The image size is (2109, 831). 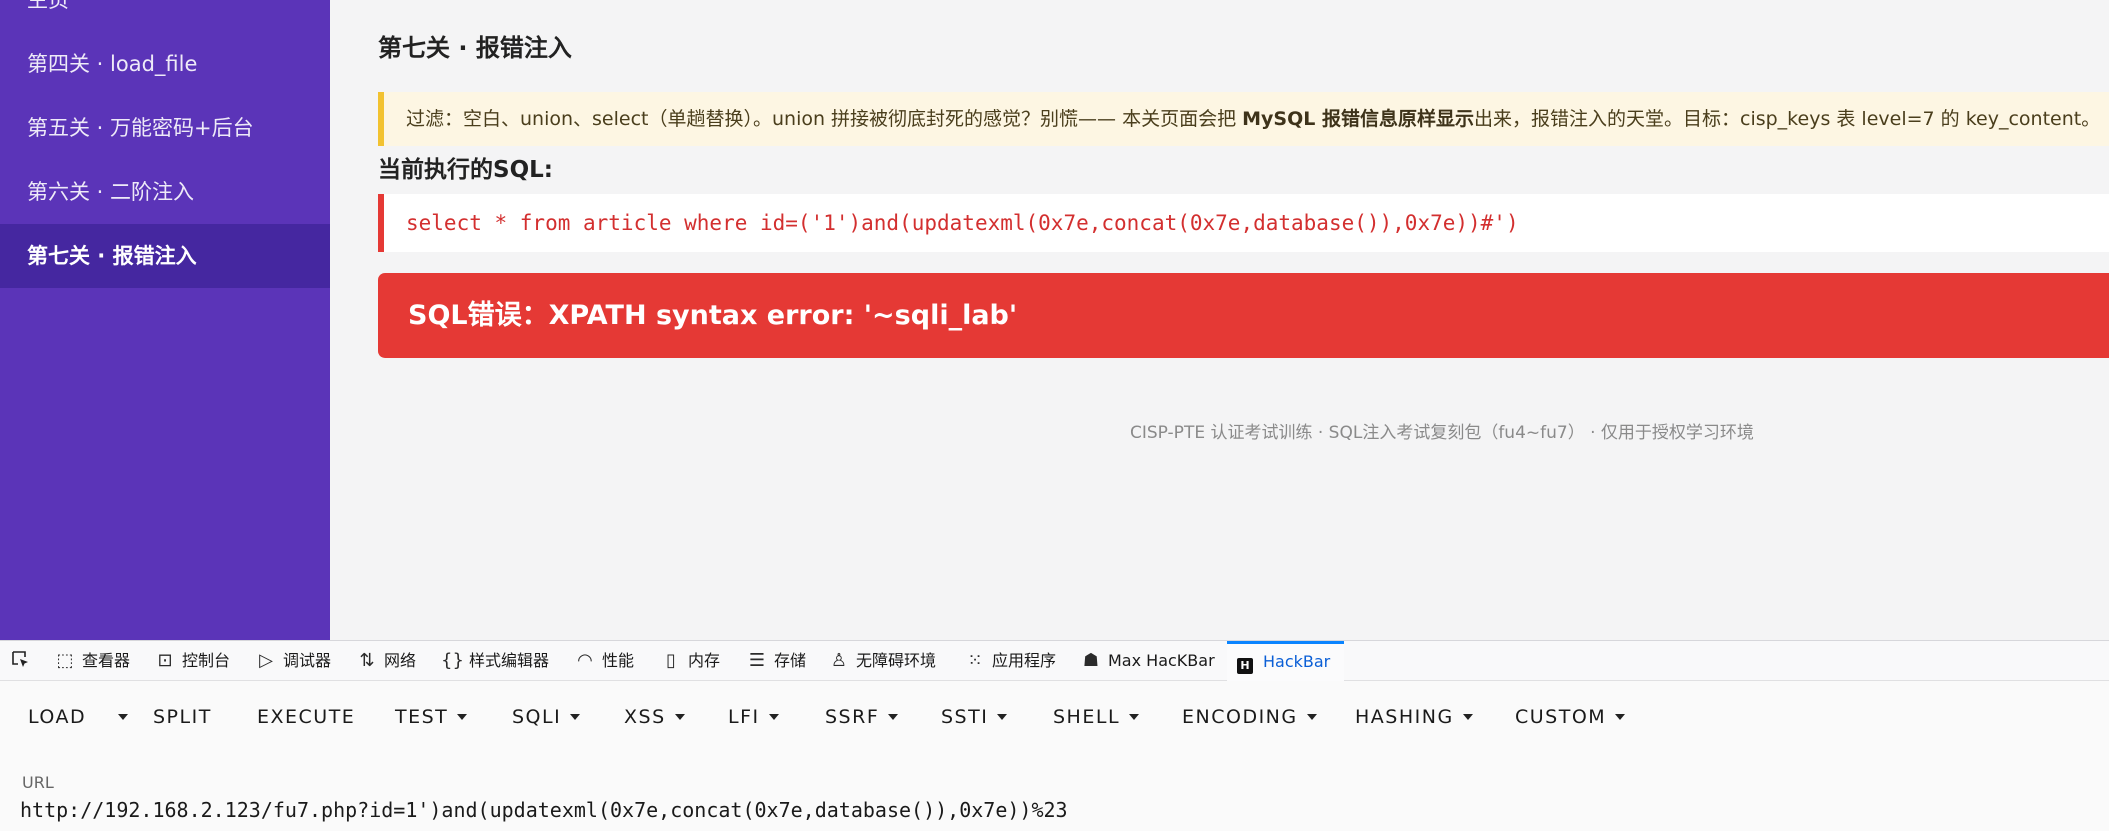 I want to click on ssti-menu-button: SSTI, so click(x=974, y=717).